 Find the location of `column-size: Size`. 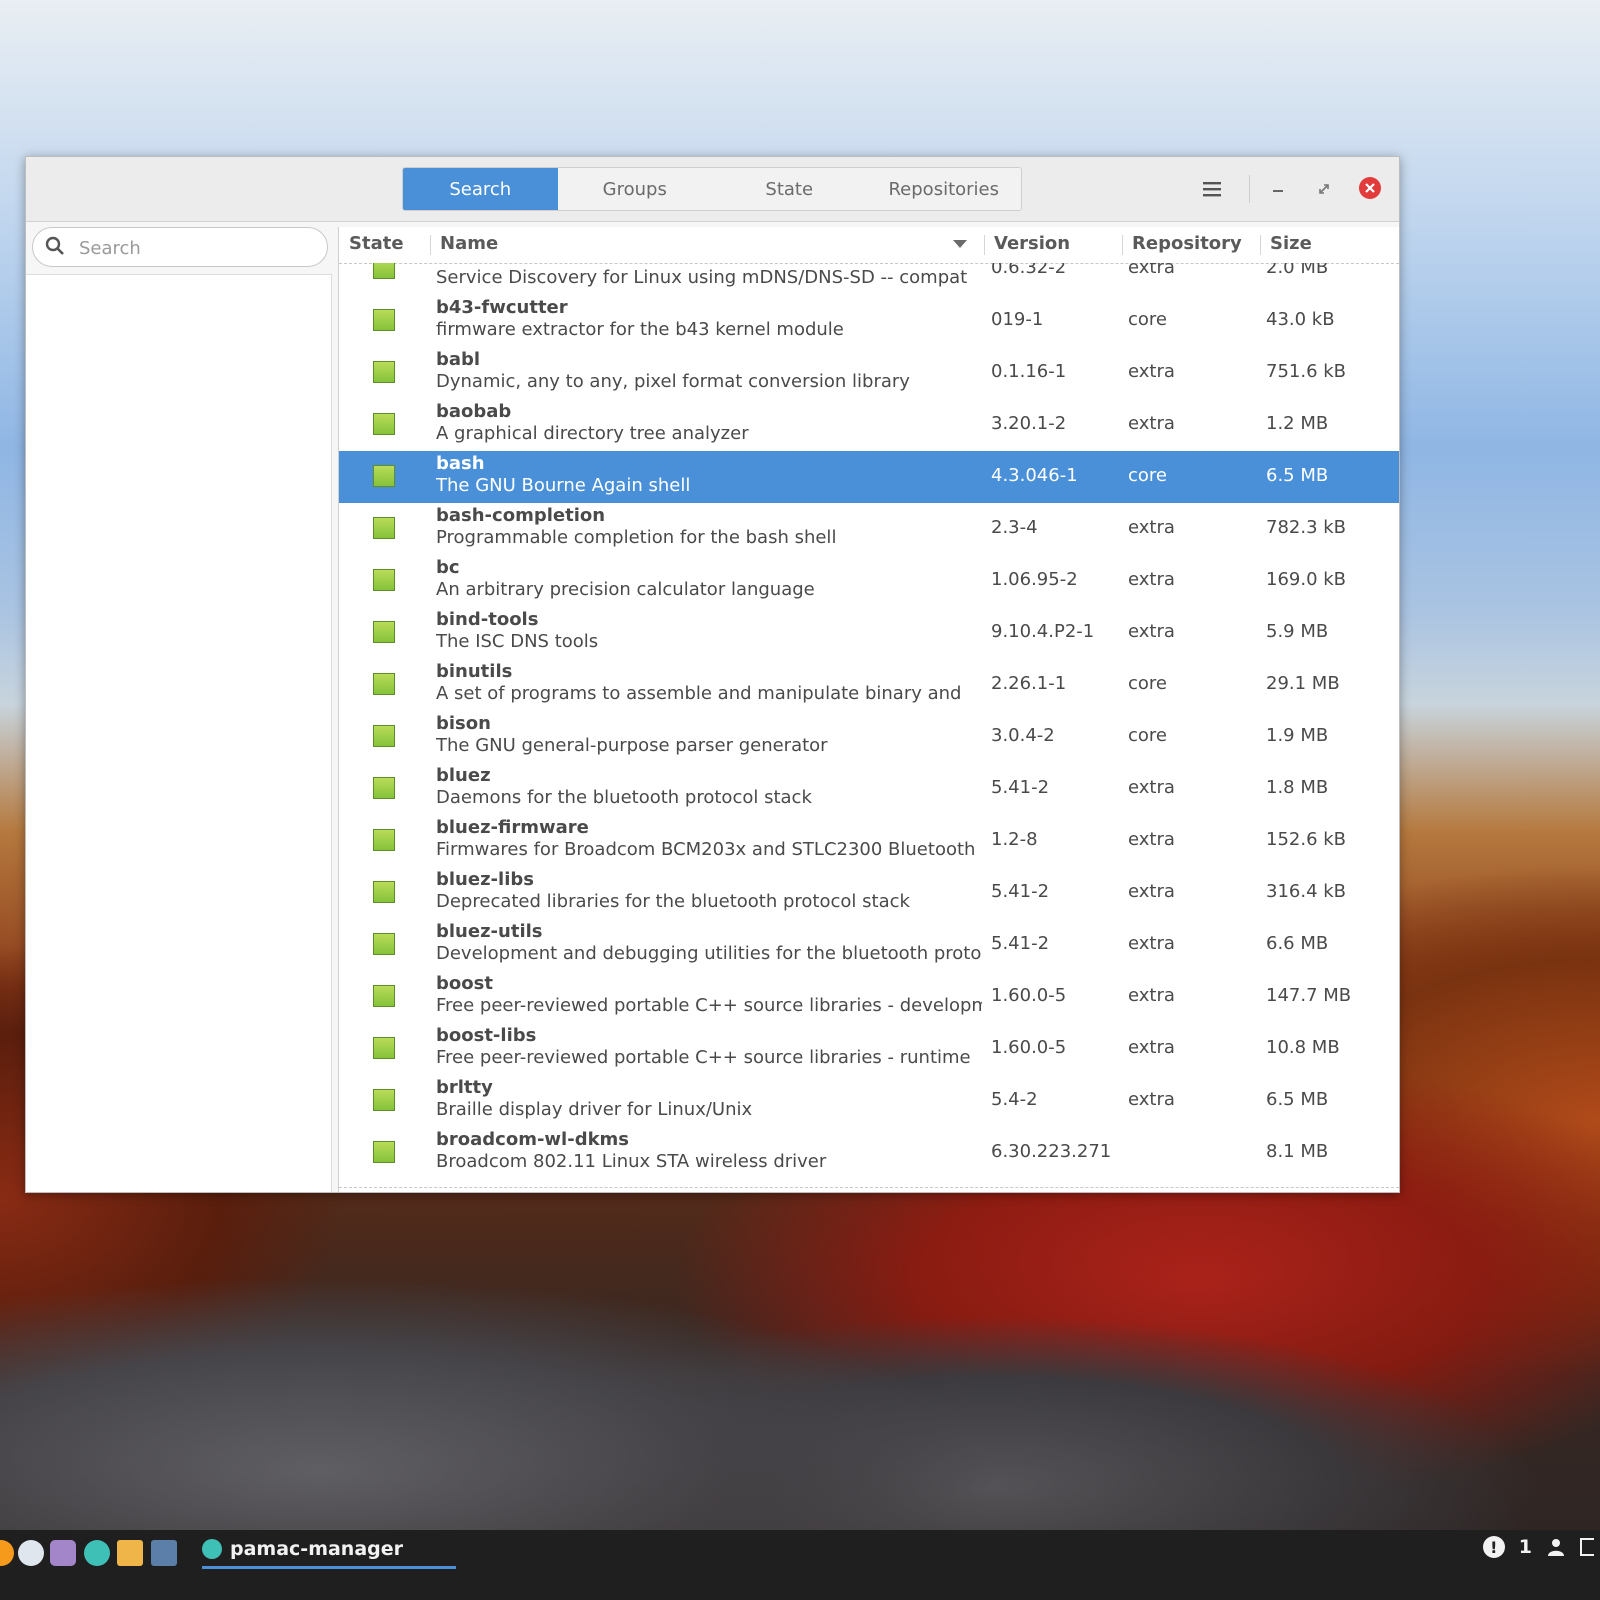

column-size: Size is located at coordinates (1291, 243).